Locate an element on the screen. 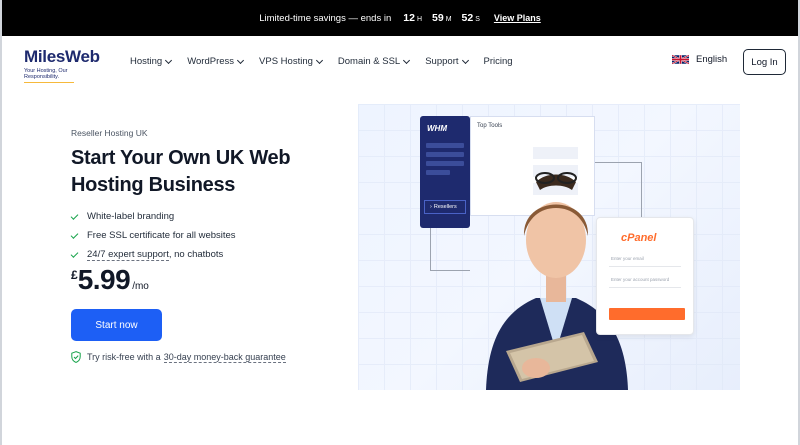 This screenshot has width=800, height=445. nav-item-wordpress: WordPress is located at coordinates (216, 61).